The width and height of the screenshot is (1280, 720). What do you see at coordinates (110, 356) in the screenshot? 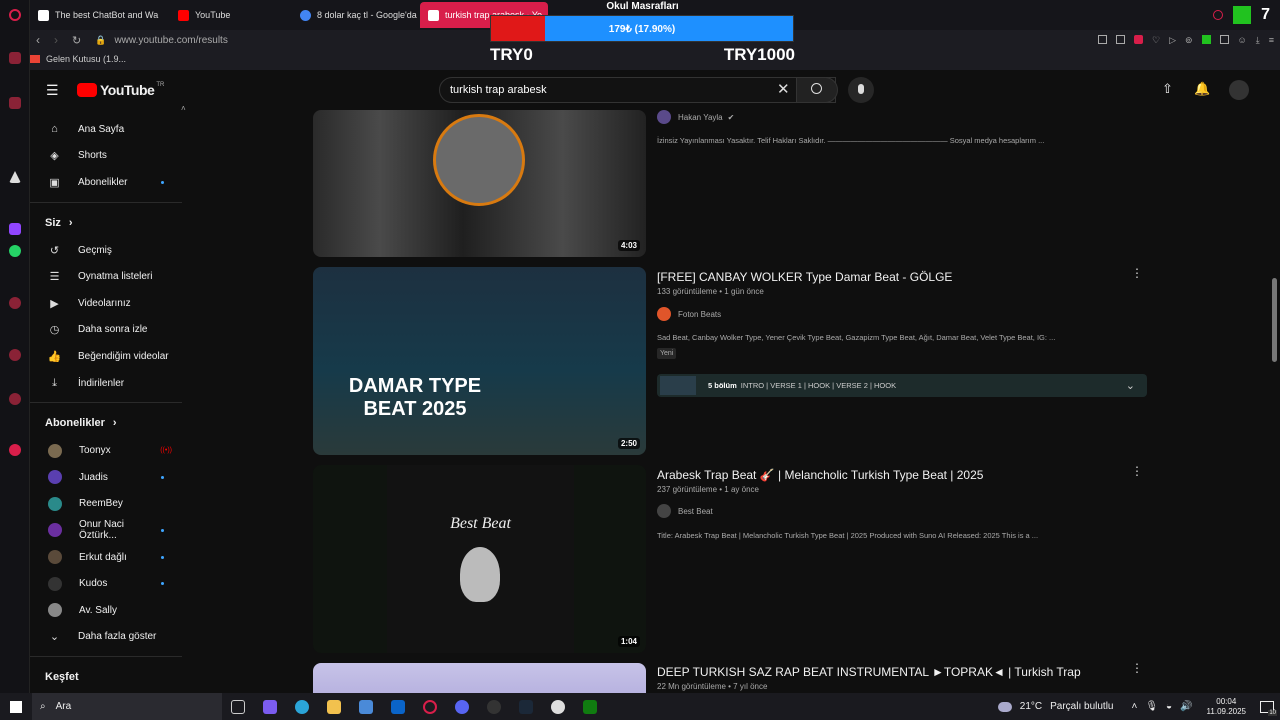
I see `sidebar-item-liked: 👍 Beğendiğim videolar` at bounding box center [110, 356].